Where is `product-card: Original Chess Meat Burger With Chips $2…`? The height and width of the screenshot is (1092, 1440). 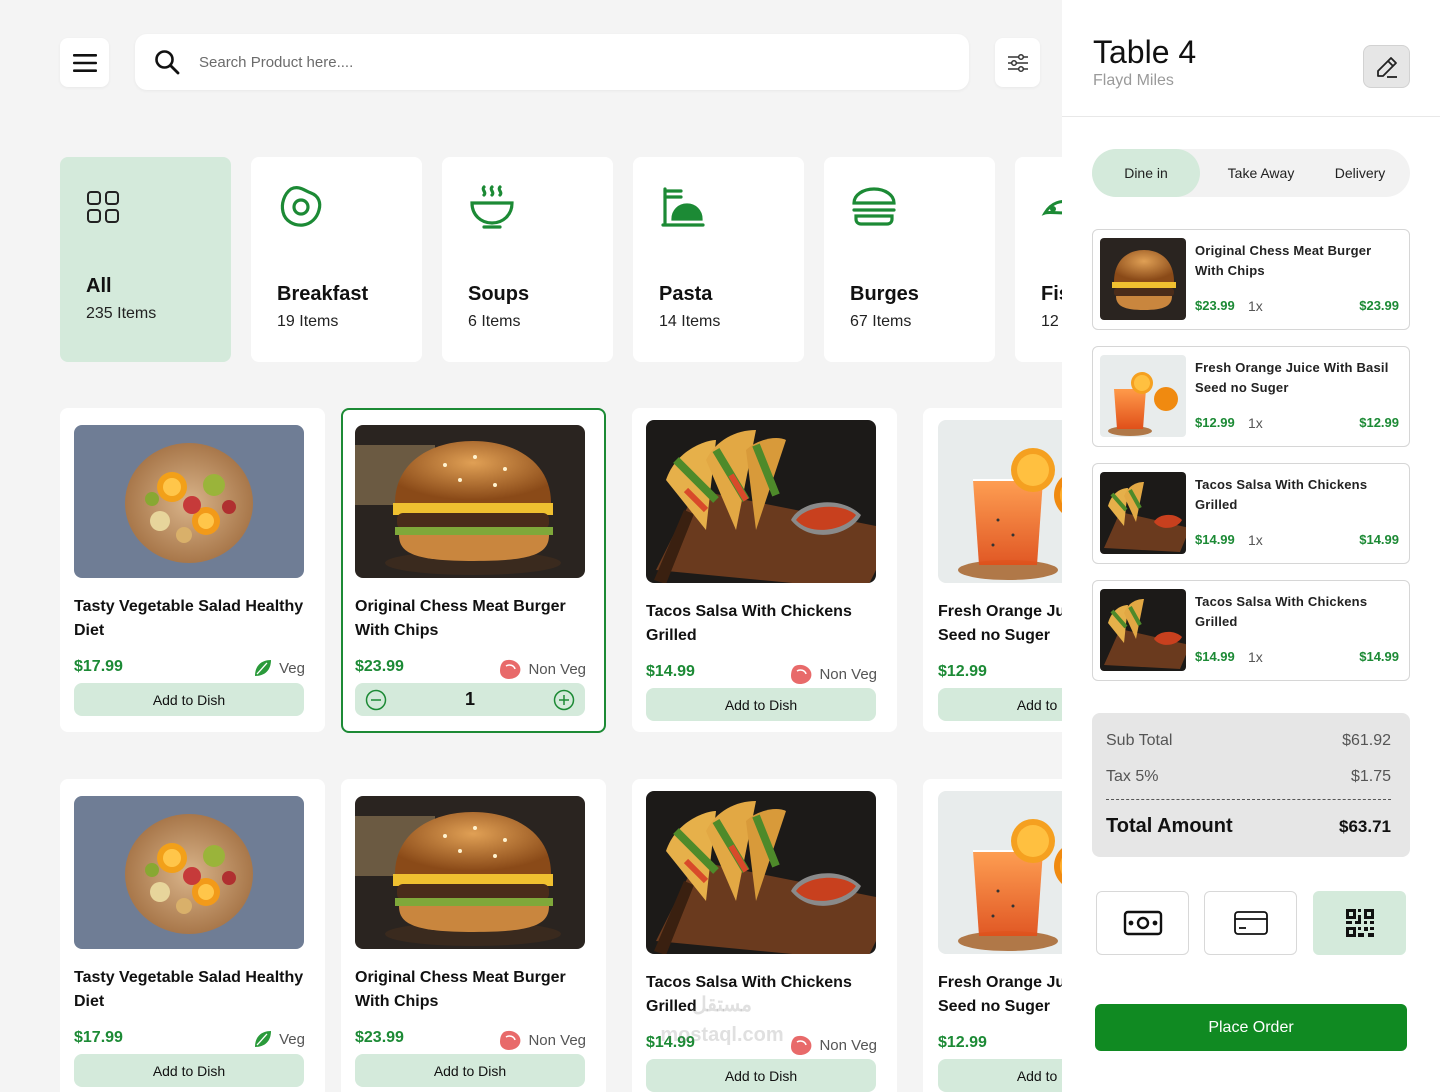
product-card: Original Chess Meat Burger With Chips $2… is located at coordinates (473, 935).